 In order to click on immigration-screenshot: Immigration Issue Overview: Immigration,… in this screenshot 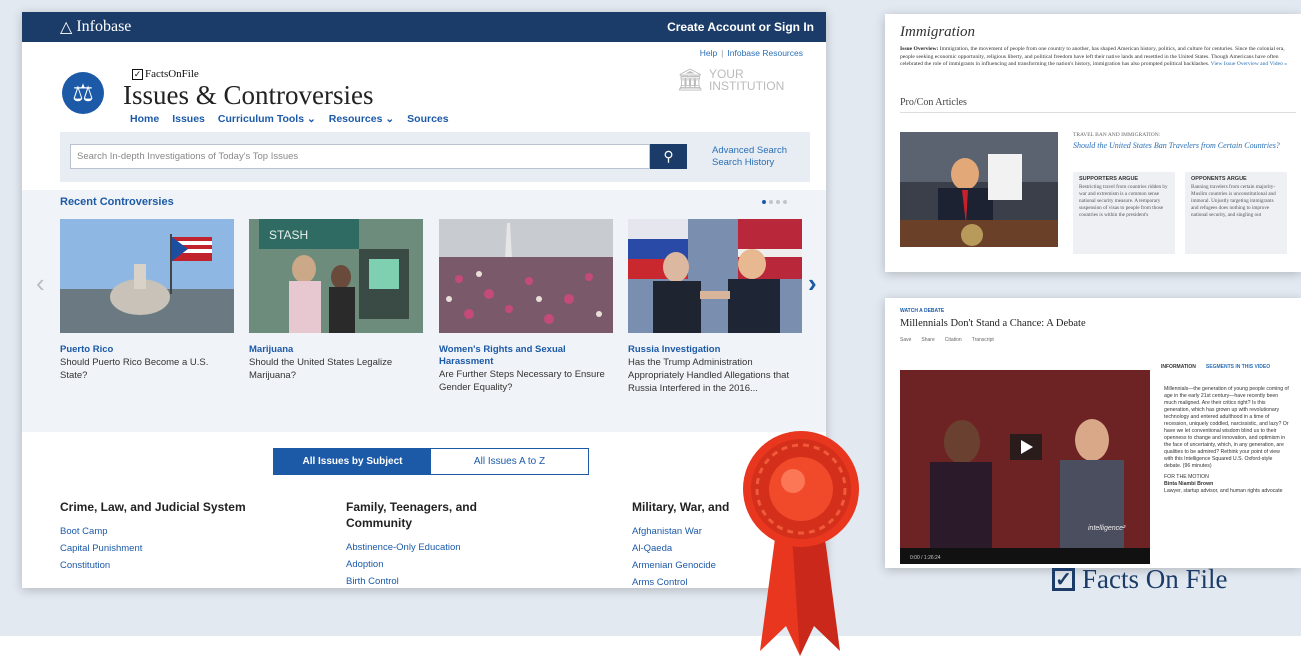, I will do `click(1093, 143)`.